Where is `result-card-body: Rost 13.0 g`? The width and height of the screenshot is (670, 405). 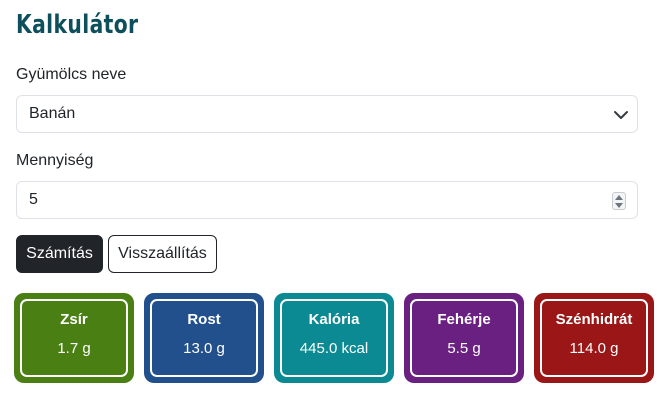 result-card-body: Rost 13.0 g is located at coordinates (204, 338).